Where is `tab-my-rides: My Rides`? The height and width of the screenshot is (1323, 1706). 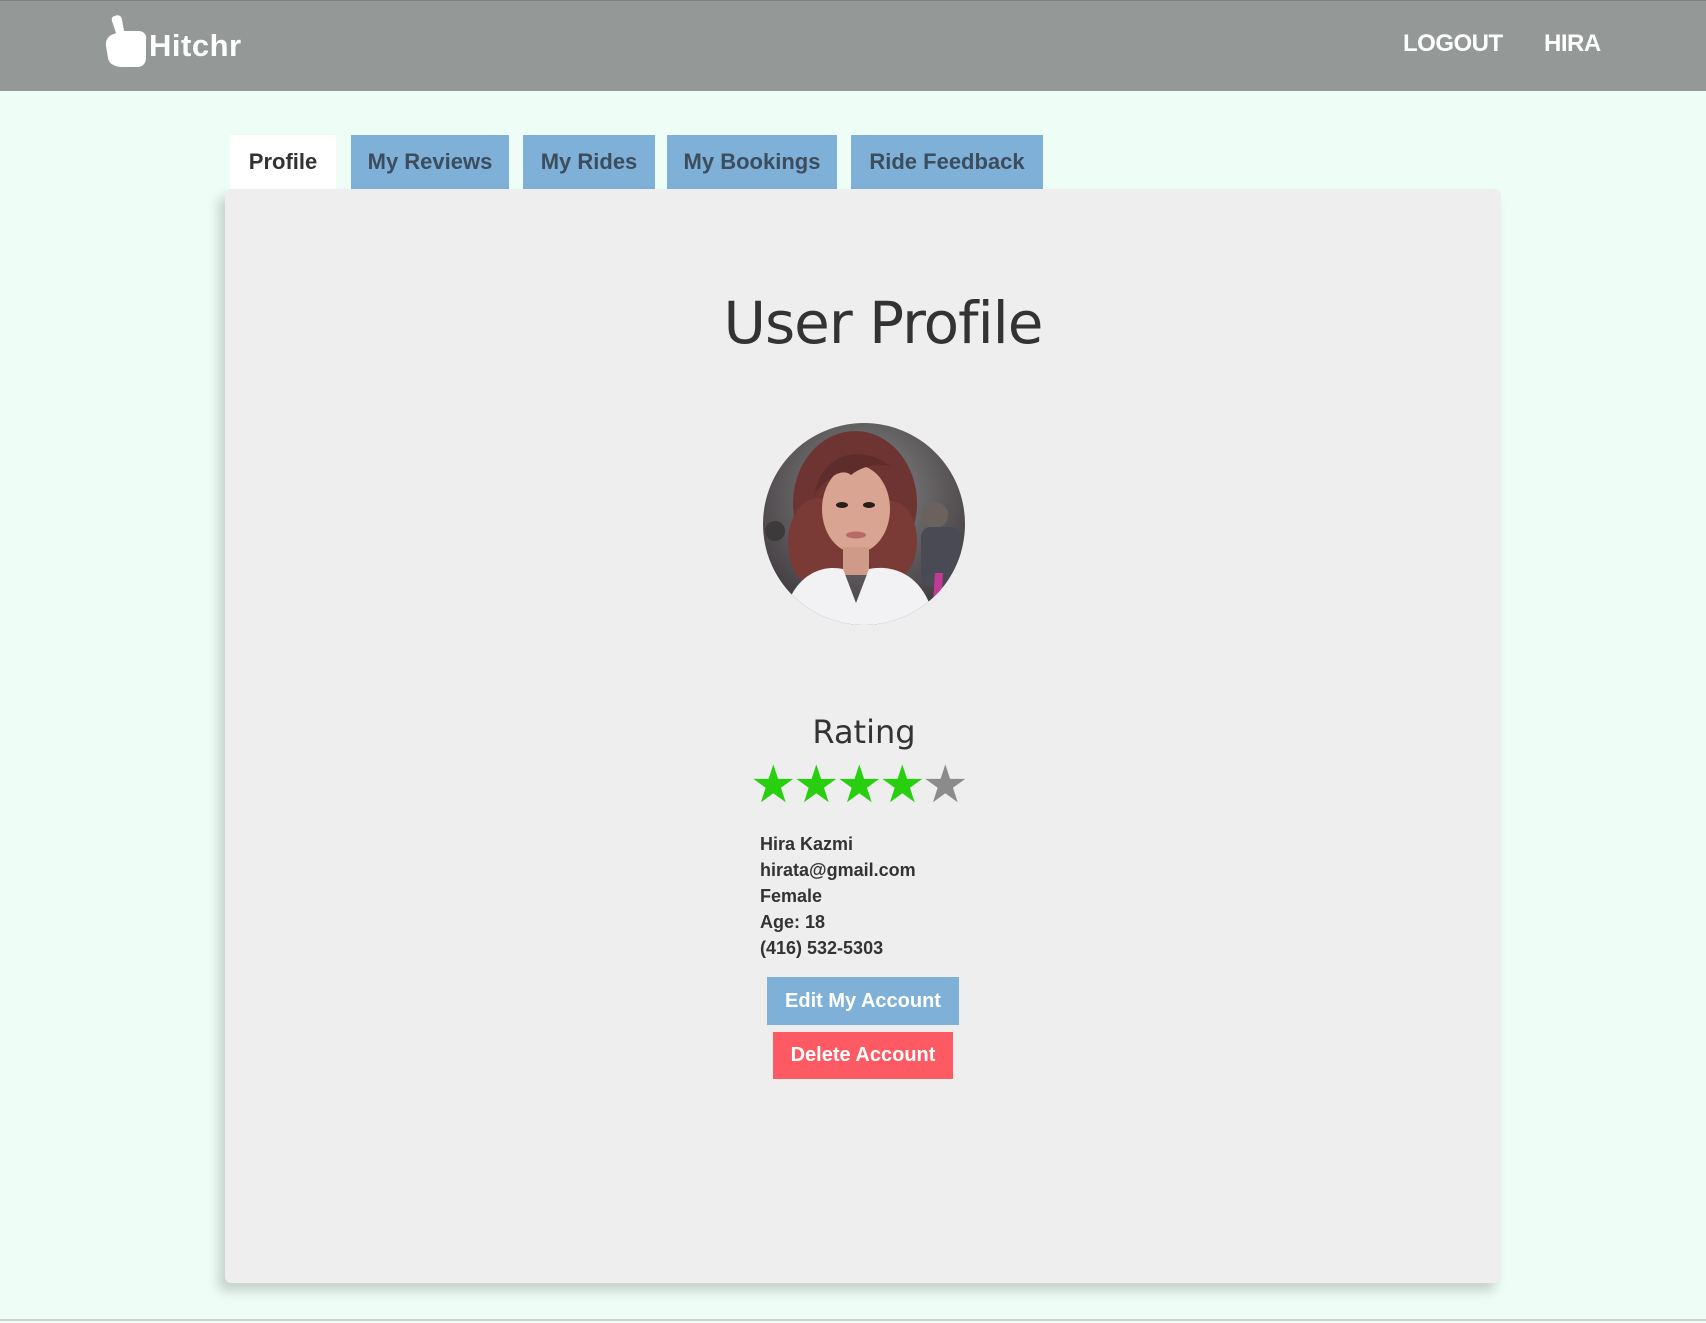 tab-my-rides: My Rides is located at coordinates (589, 162).